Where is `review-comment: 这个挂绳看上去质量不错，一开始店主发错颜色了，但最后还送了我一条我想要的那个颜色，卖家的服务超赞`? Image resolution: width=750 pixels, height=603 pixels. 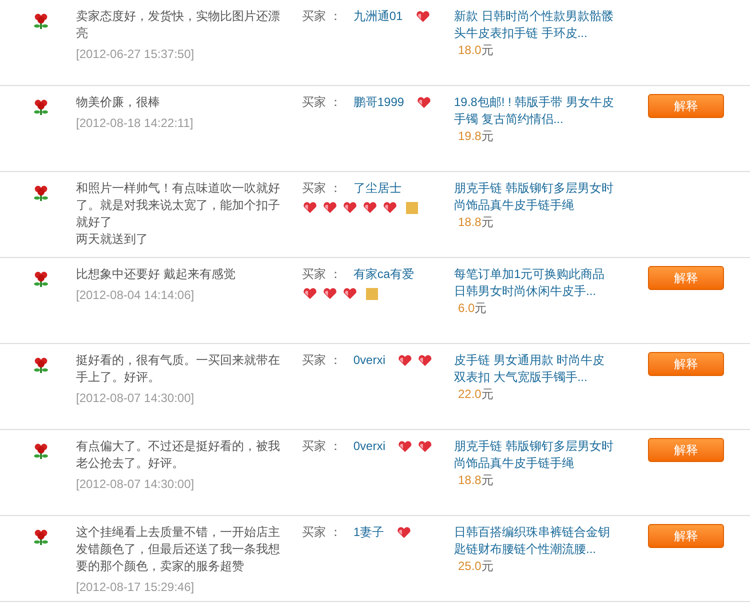 review-comment: 这个挂绳看上去质量不错，一开始店主发错颜色了，但最后还送了我一条我想要的那个颜色，卖家的服务超赞 is located at coordinates (178, 549).